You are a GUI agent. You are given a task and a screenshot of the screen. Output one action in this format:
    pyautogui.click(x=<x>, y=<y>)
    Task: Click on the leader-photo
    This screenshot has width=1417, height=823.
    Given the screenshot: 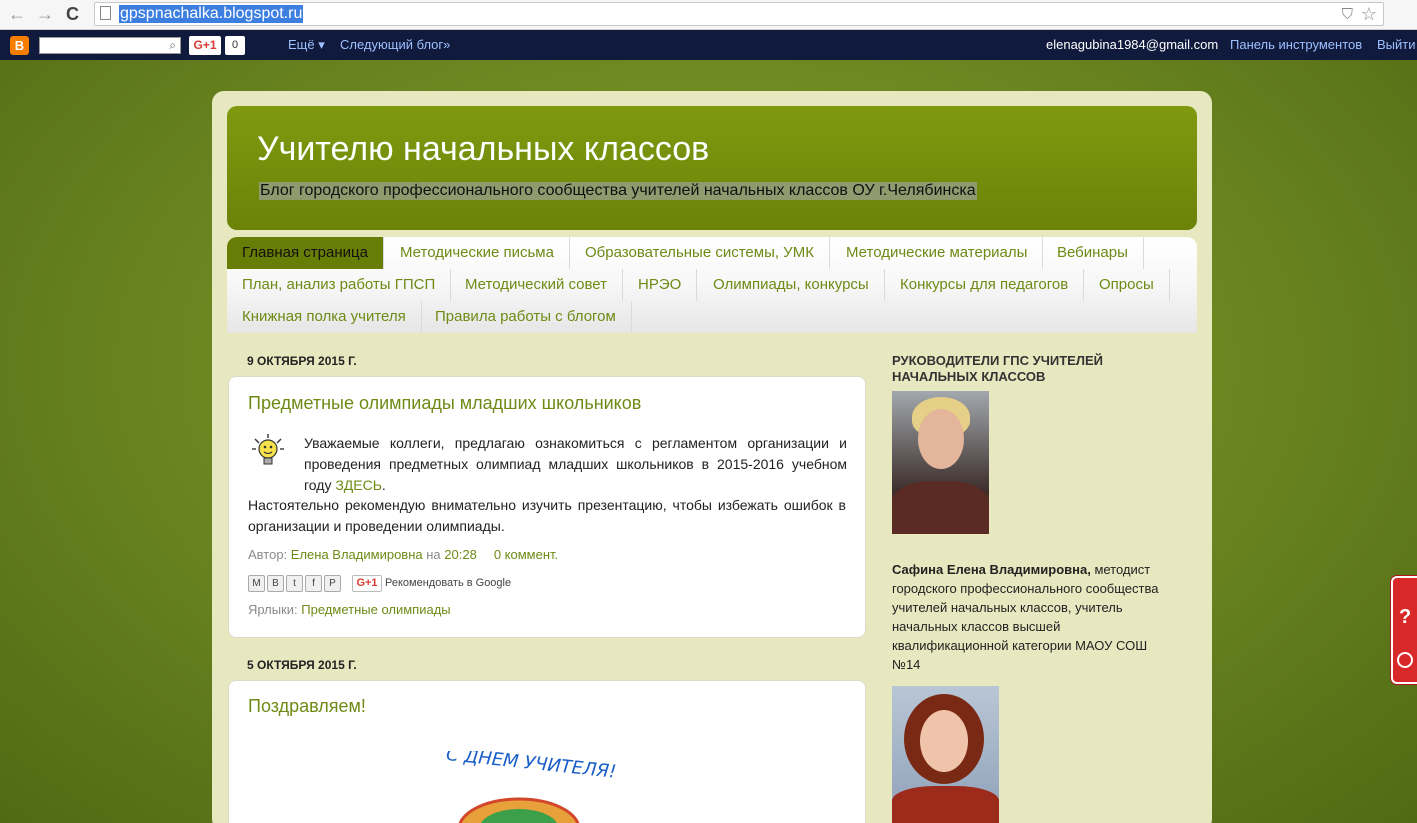 What is the action you would take?
    pyautogui.click(x=940, y=462)
    